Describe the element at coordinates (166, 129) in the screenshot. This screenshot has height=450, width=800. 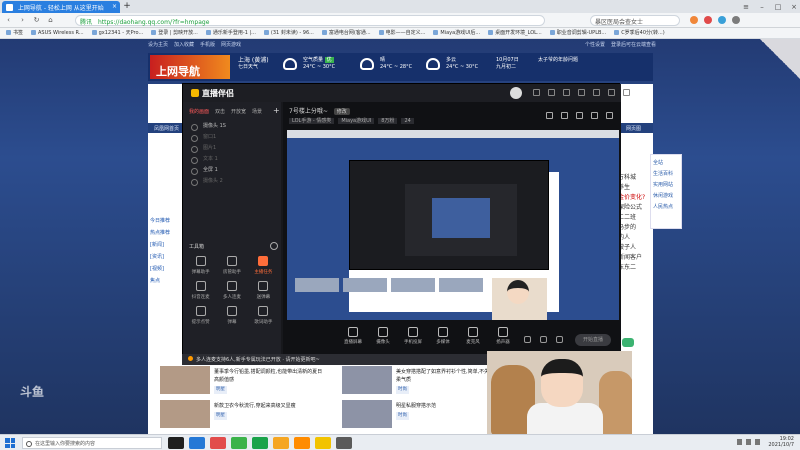
I see `pagebar-left: 凤凰网首页` at that location.